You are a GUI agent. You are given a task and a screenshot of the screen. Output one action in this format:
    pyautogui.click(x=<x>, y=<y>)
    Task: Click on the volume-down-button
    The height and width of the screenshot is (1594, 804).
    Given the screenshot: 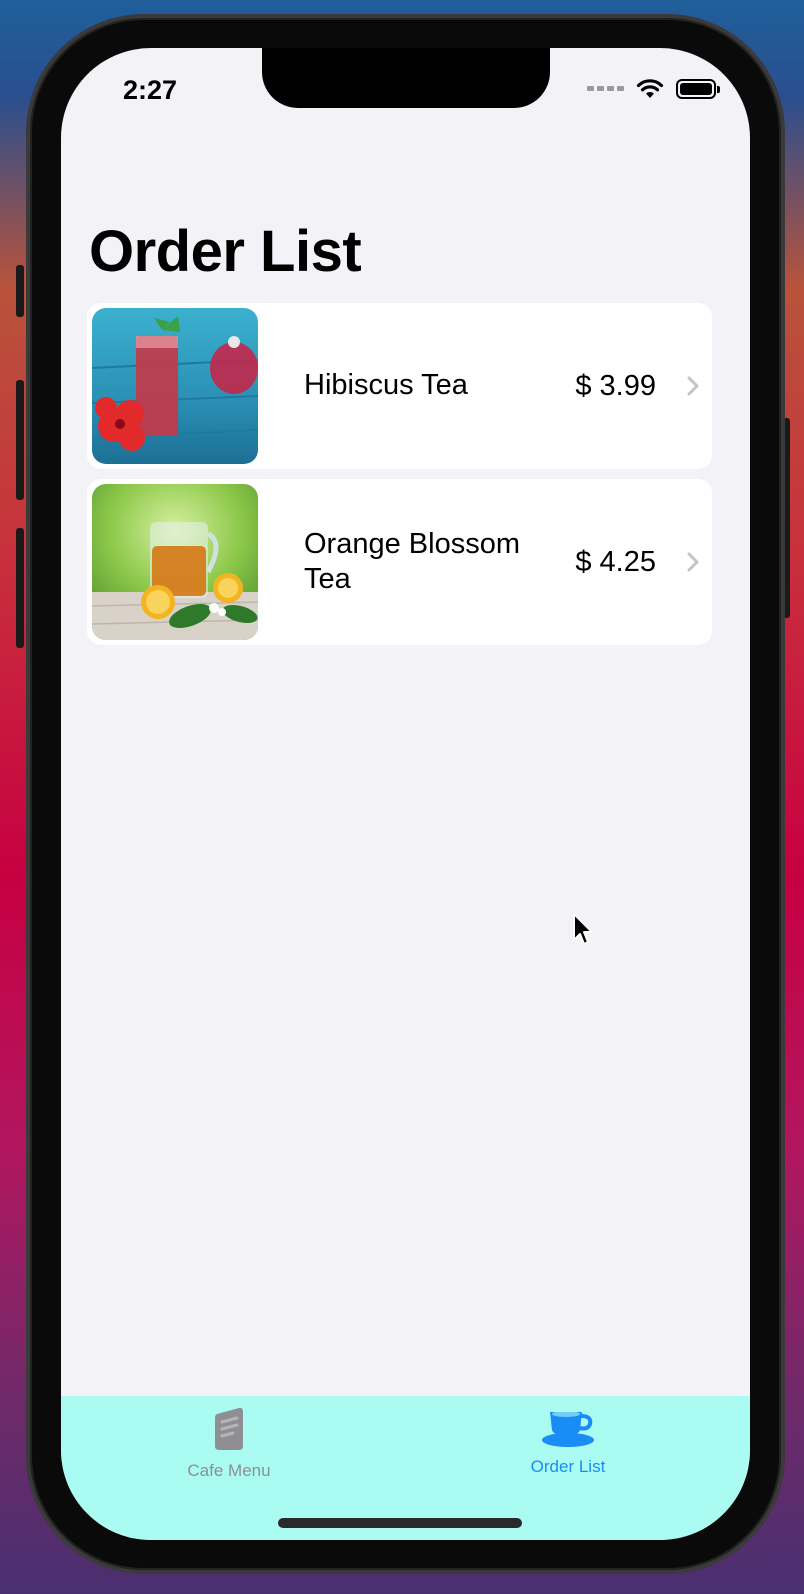 What is the action you would take?
    pyautogui.click(x=20, y=588)
    